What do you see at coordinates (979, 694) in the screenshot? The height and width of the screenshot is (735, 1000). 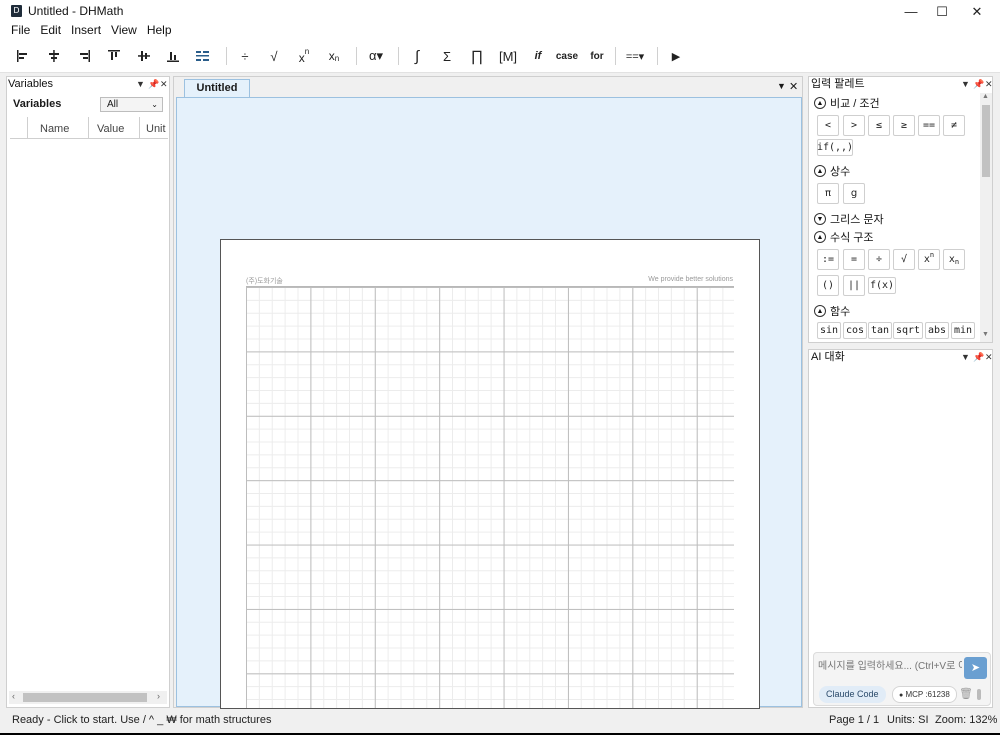 I see `mic-icon` at bounding box center [979, 694].